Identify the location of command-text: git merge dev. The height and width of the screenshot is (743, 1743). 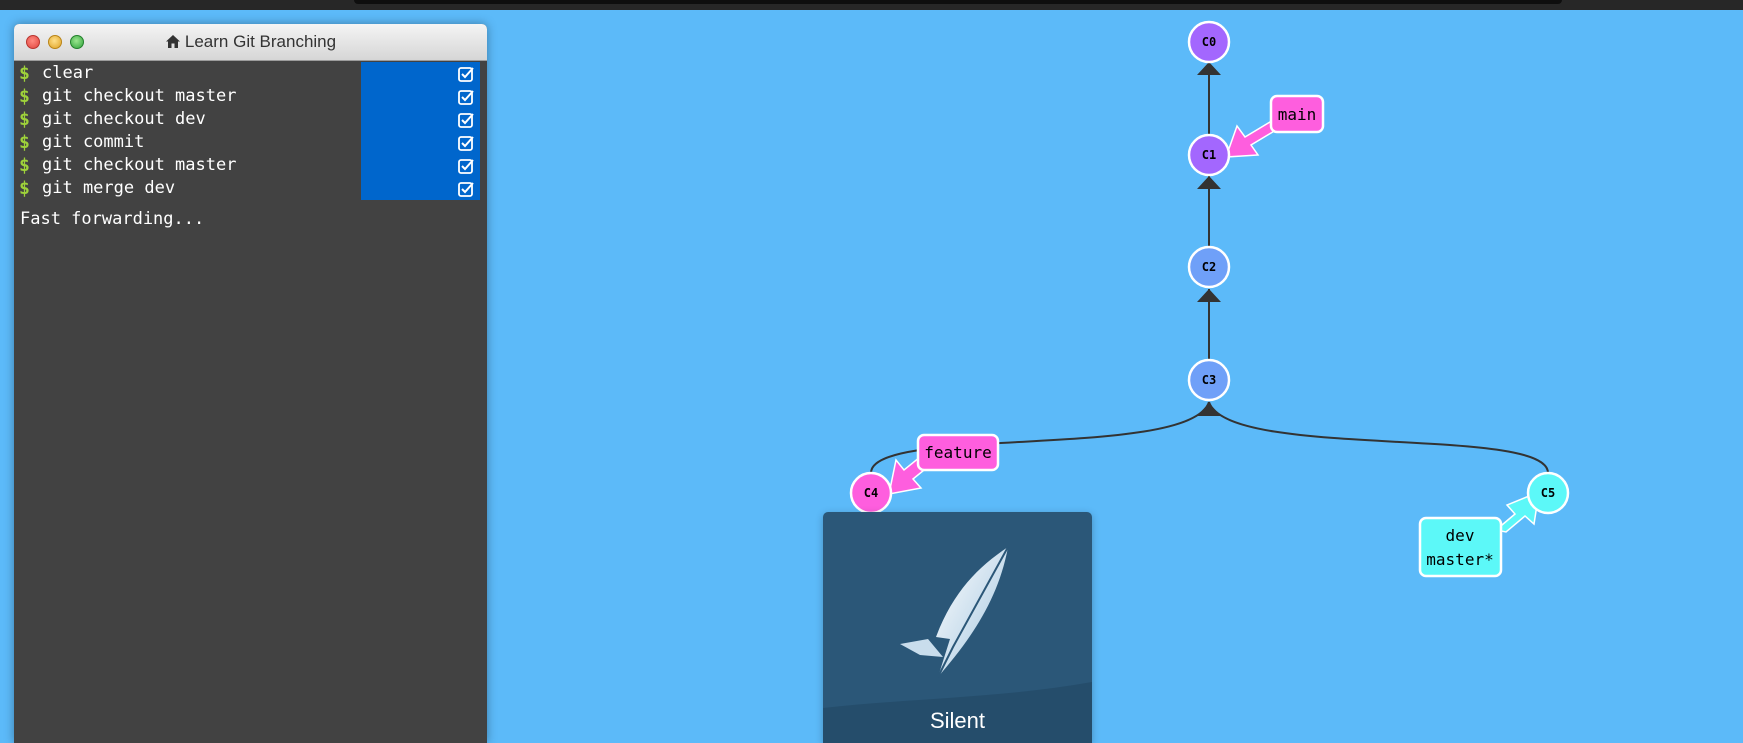
(109, 188).